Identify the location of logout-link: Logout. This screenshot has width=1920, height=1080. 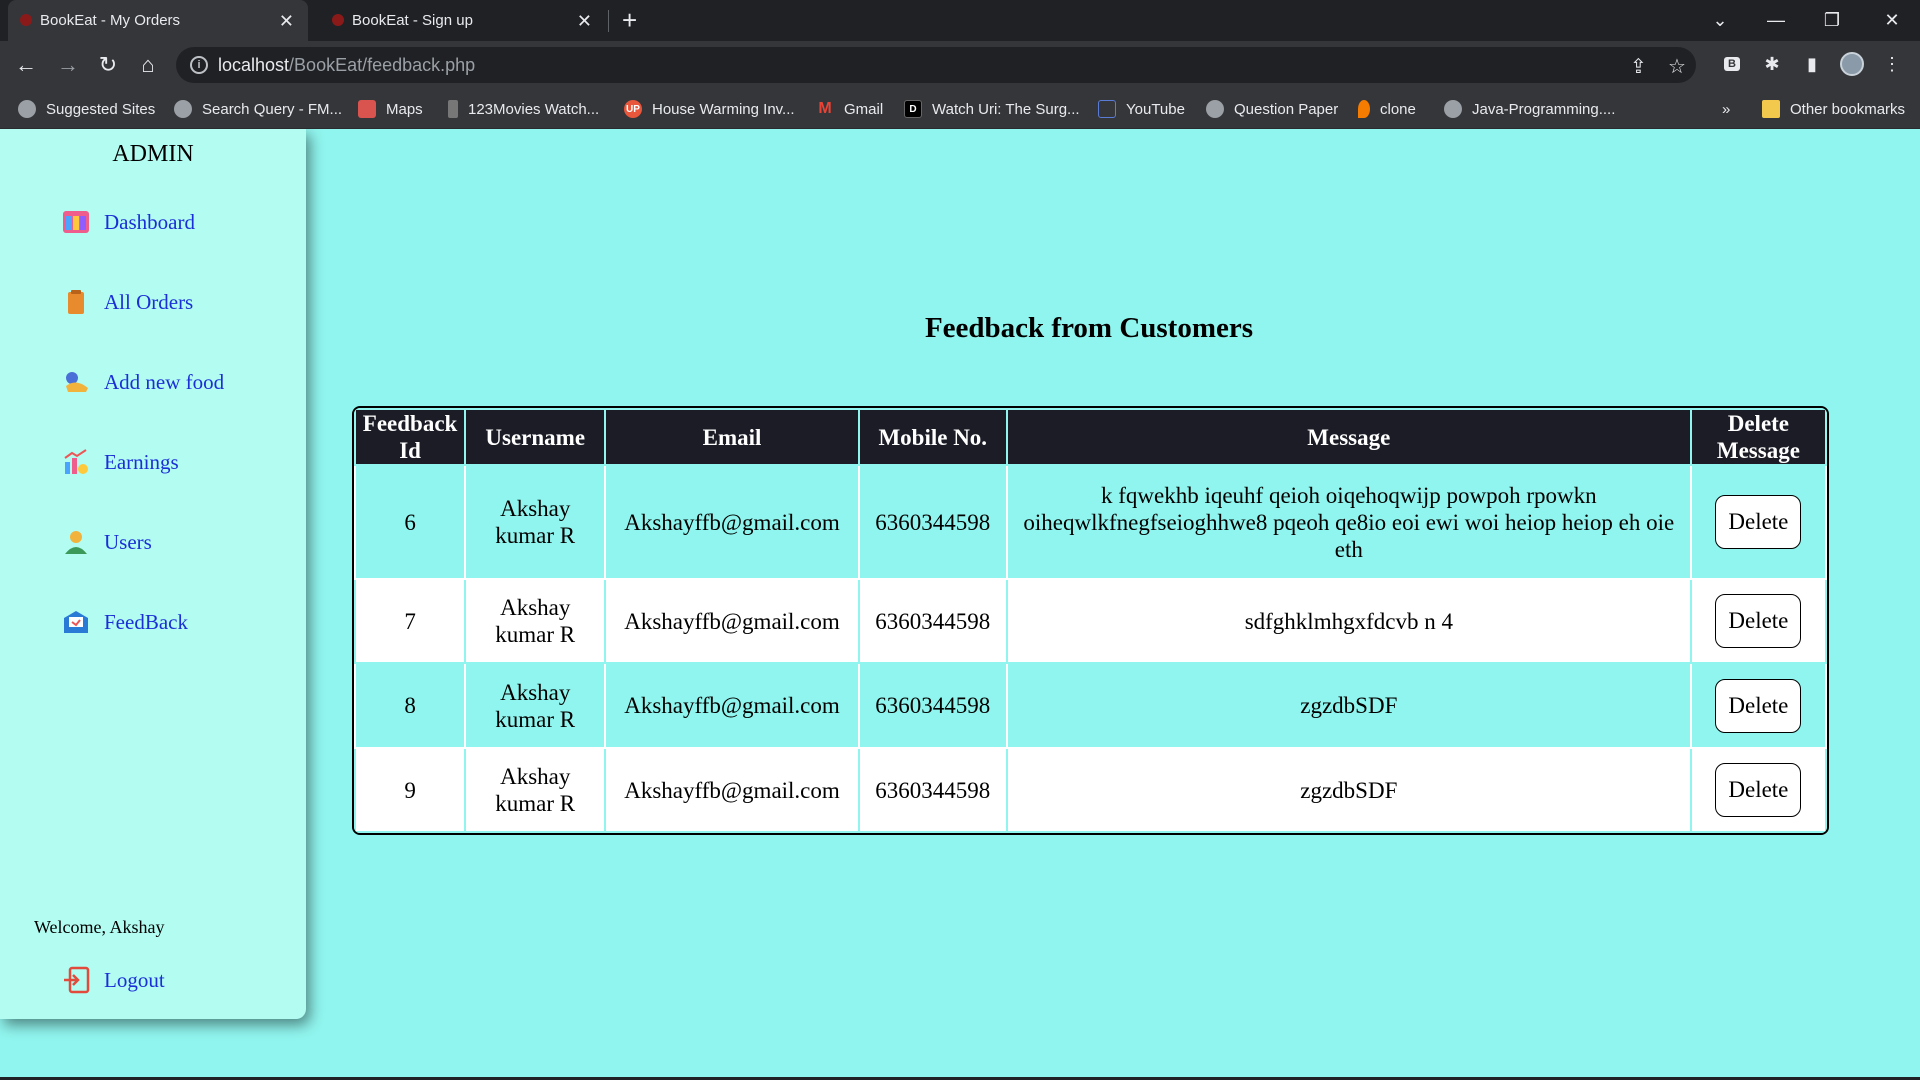
(113, 980).